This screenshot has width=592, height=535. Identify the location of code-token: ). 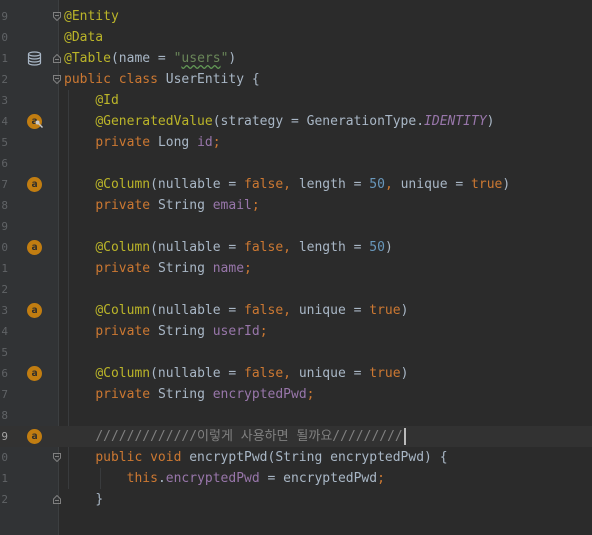
(490, 121).